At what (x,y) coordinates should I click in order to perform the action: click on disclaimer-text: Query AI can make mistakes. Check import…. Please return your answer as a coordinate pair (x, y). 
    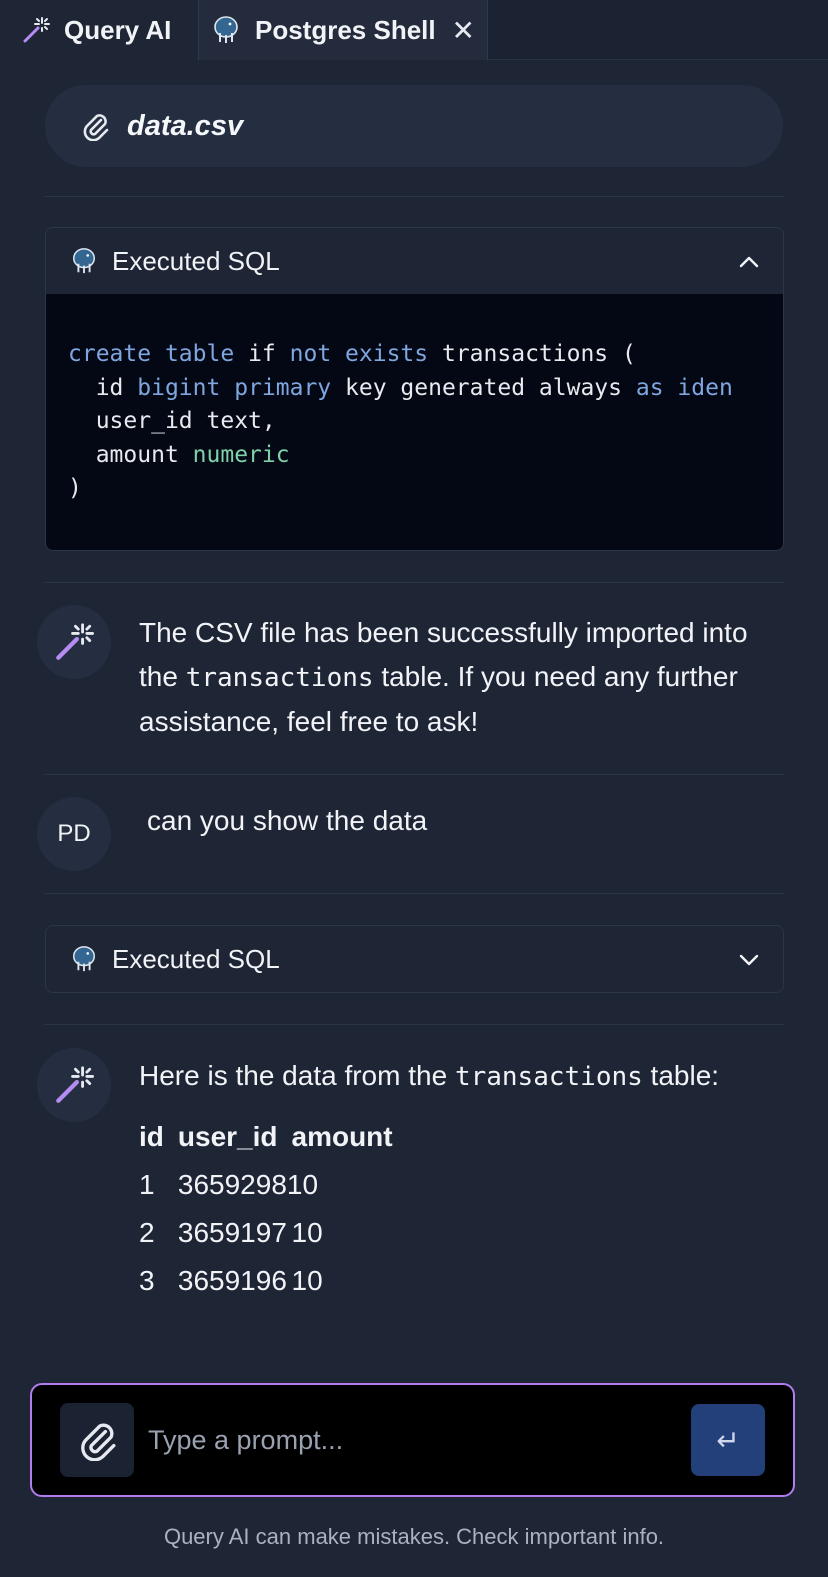
    Looking at the image, I should click on (414, 1536).